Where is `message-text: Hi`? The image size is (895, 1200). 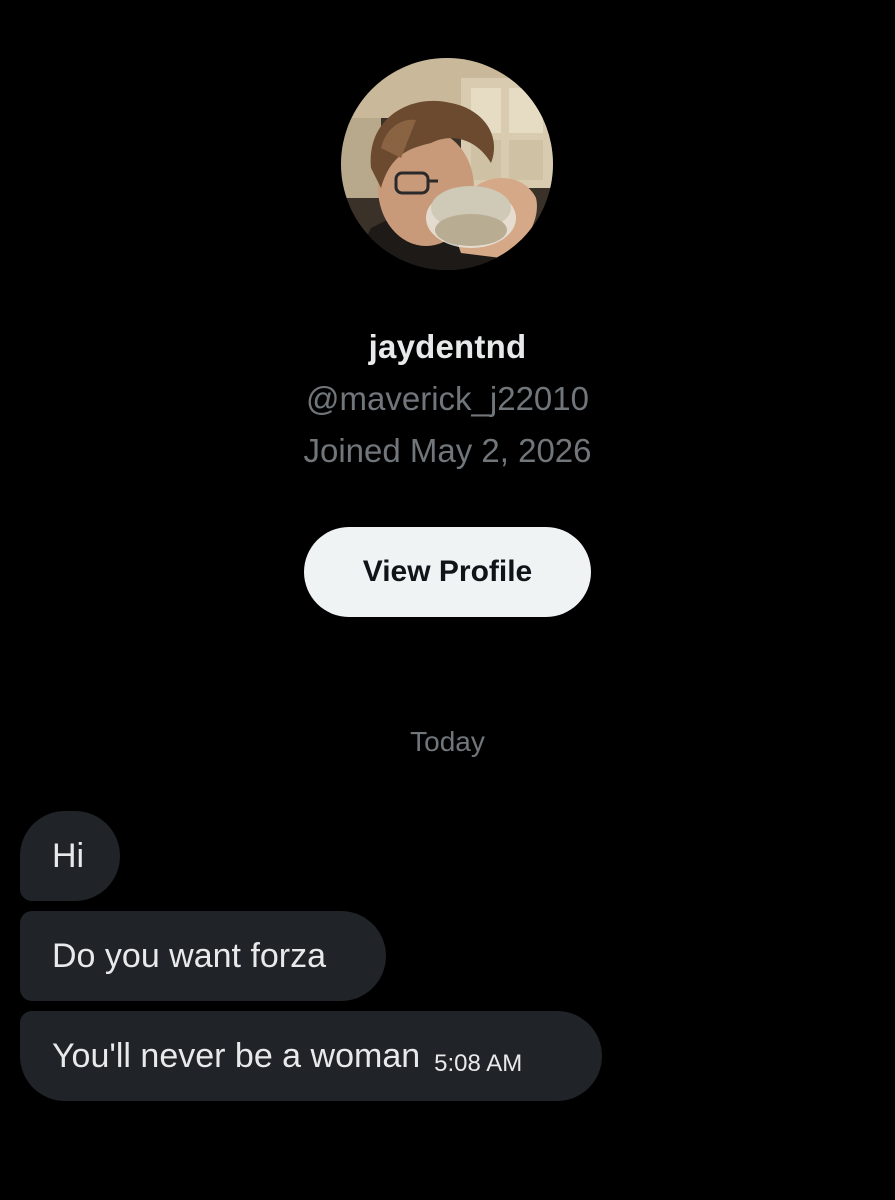
message-text: Hi is located at coordinates (68, 855).